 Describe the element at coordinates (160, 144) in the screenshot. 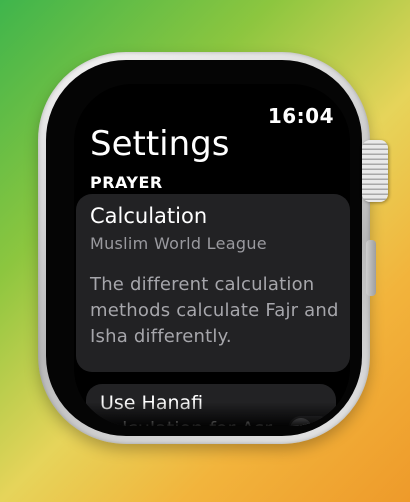

I see `page-title: Settings` at that location.